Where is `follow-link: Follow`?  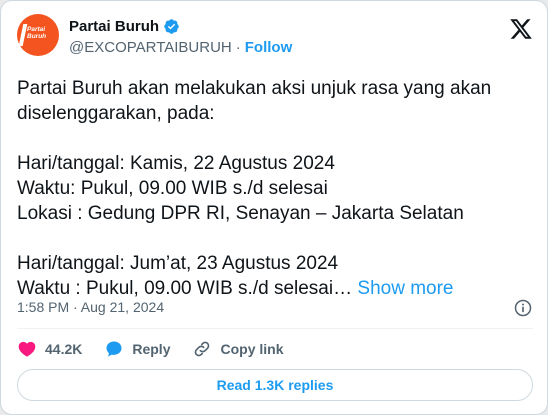
follow-link: Follow is located at coordinates (269, 47).